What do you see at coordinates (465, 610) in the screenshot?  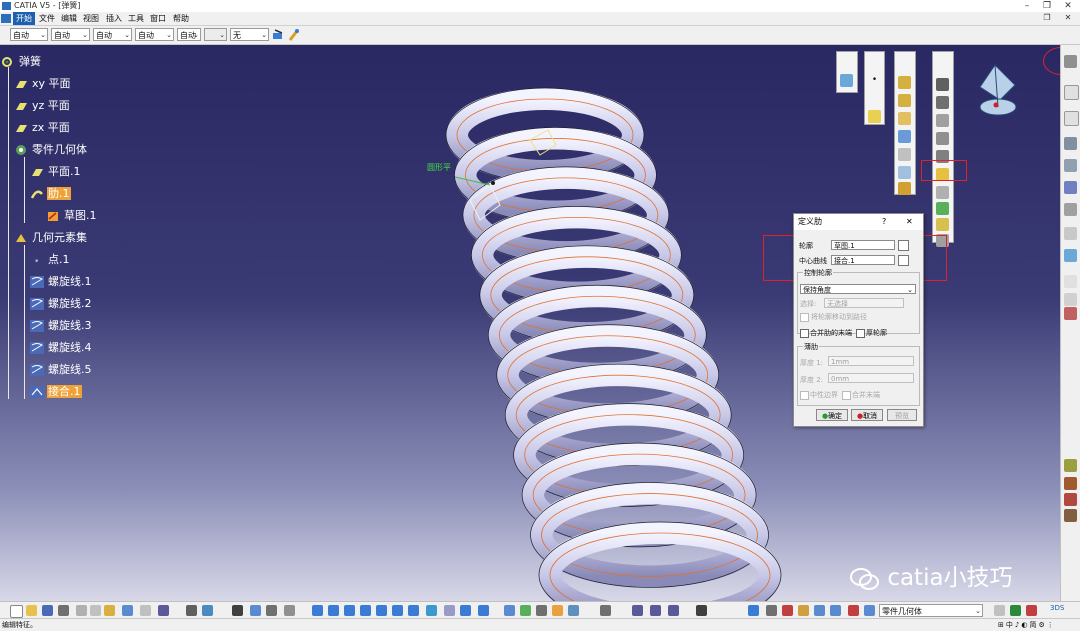 I see `hide-show-icon` at bounding box center [465, 610].